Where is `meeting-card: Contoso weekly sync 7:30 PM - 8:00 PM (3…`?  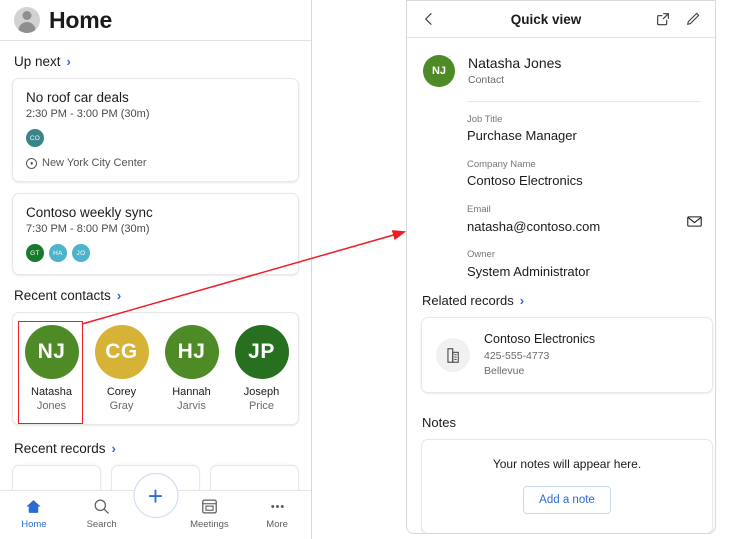
meeting-card: Contoso weekly sync 7:30 PM - 8:00 PM (3… is located at coordinates (155, 234).